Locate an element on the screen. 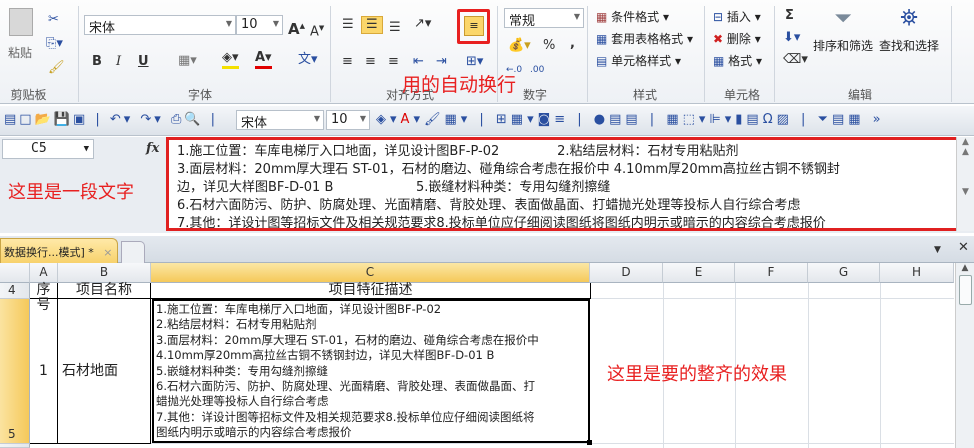 This screenshot has width=974, height=448. column-header-c: C is located at coordinates (370, 273).